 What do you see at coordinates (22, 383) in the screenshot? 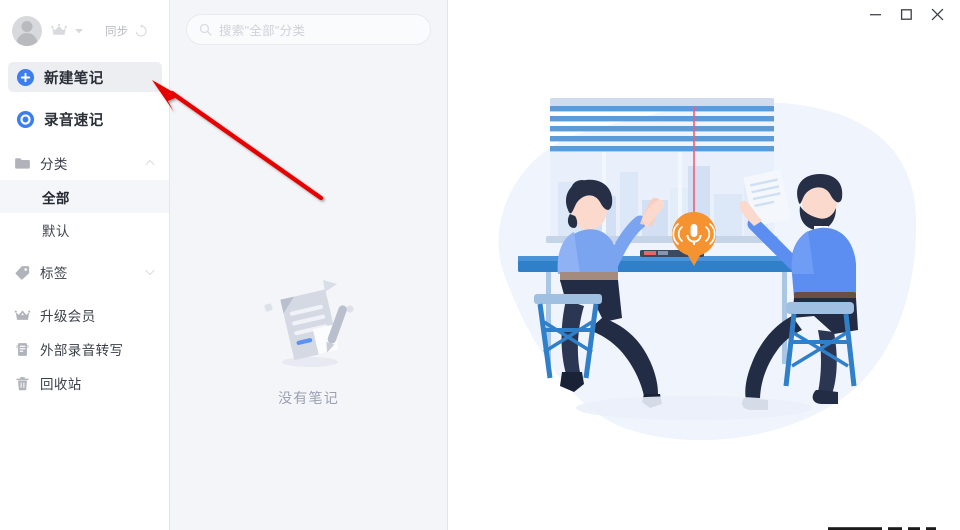
I see `trash-icon` at bounding box center [22, 383].